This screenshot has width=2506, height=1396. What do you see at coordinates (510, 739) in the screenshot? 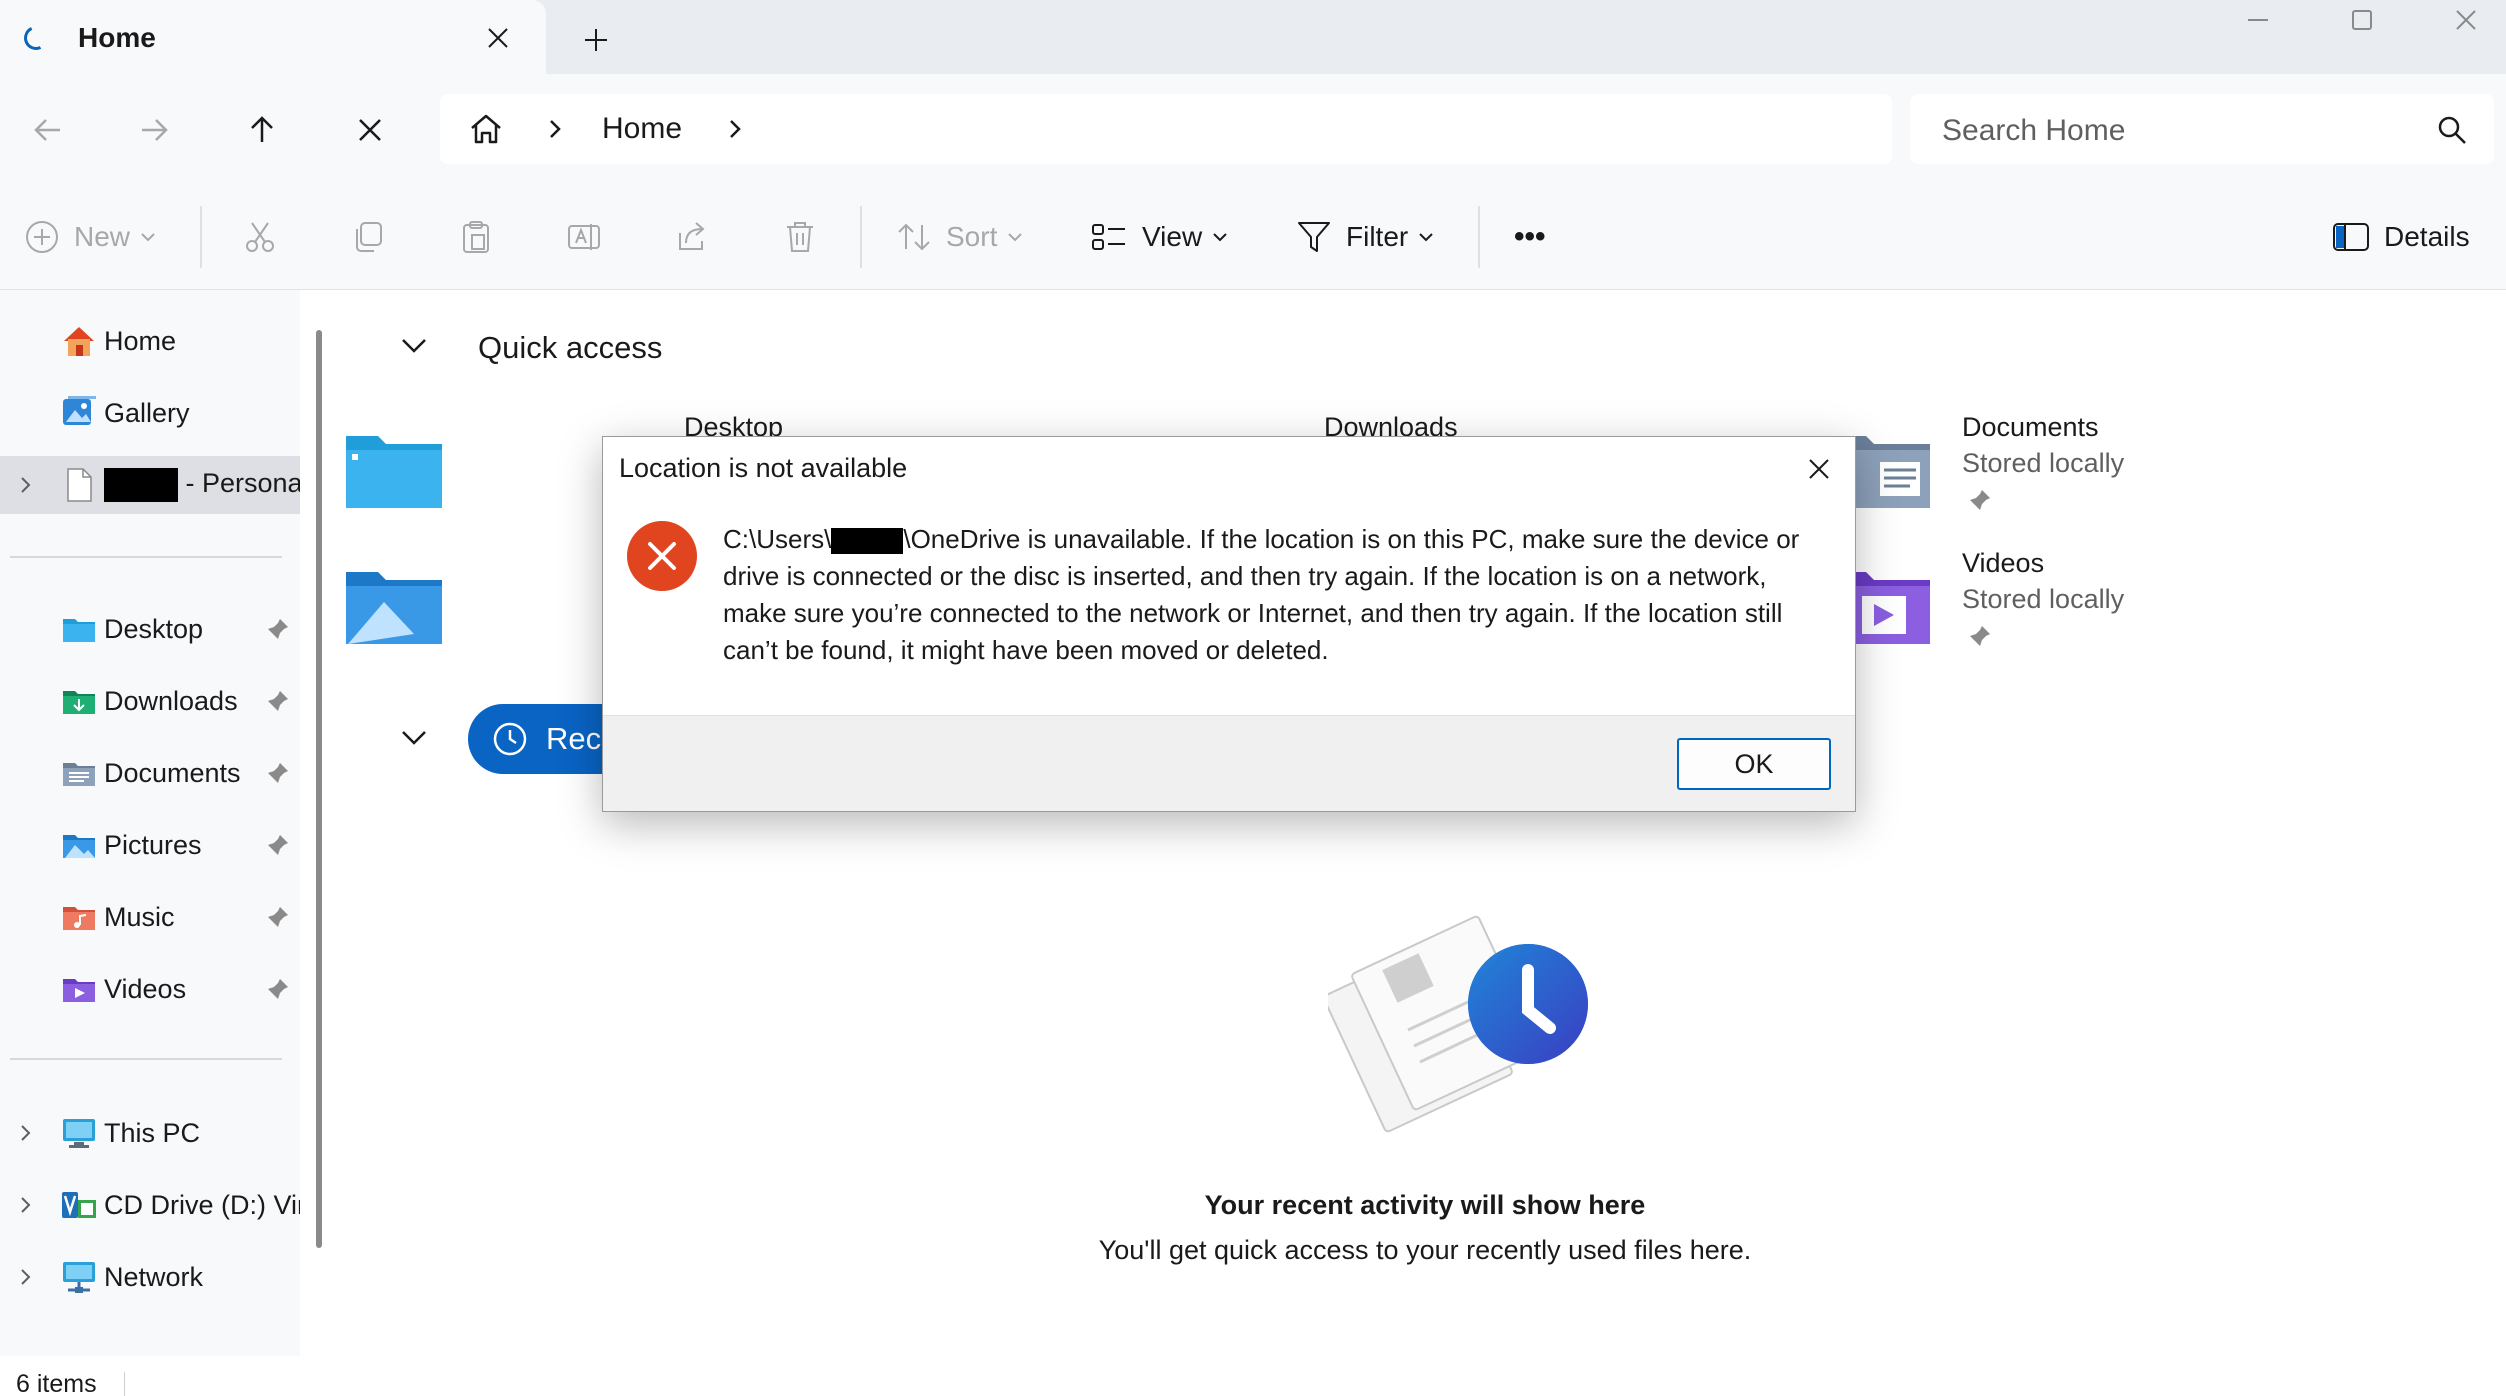
I see `clock-icon` at bounding box center [510, 739].